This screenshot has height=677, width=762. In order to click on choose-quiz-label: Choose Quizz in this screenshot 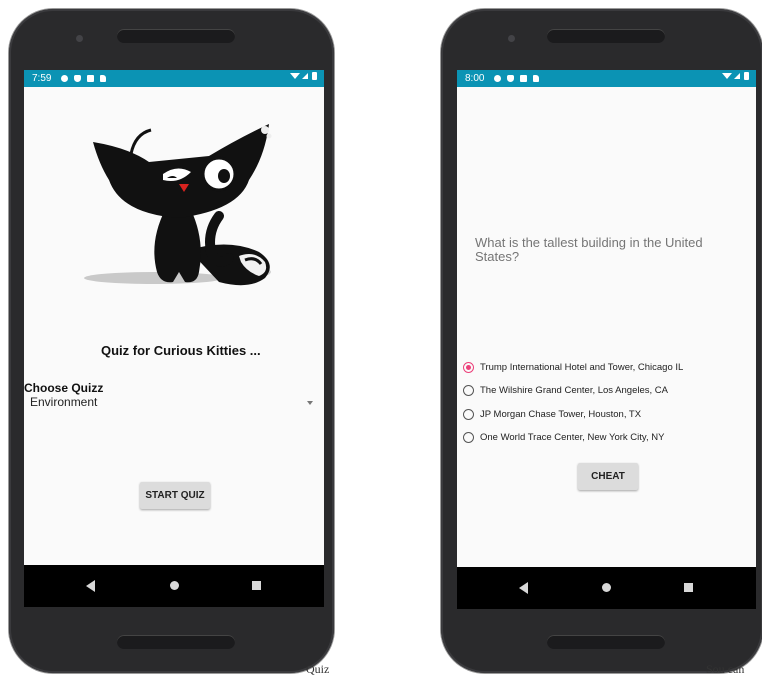, I will do `click(64, 388)`.